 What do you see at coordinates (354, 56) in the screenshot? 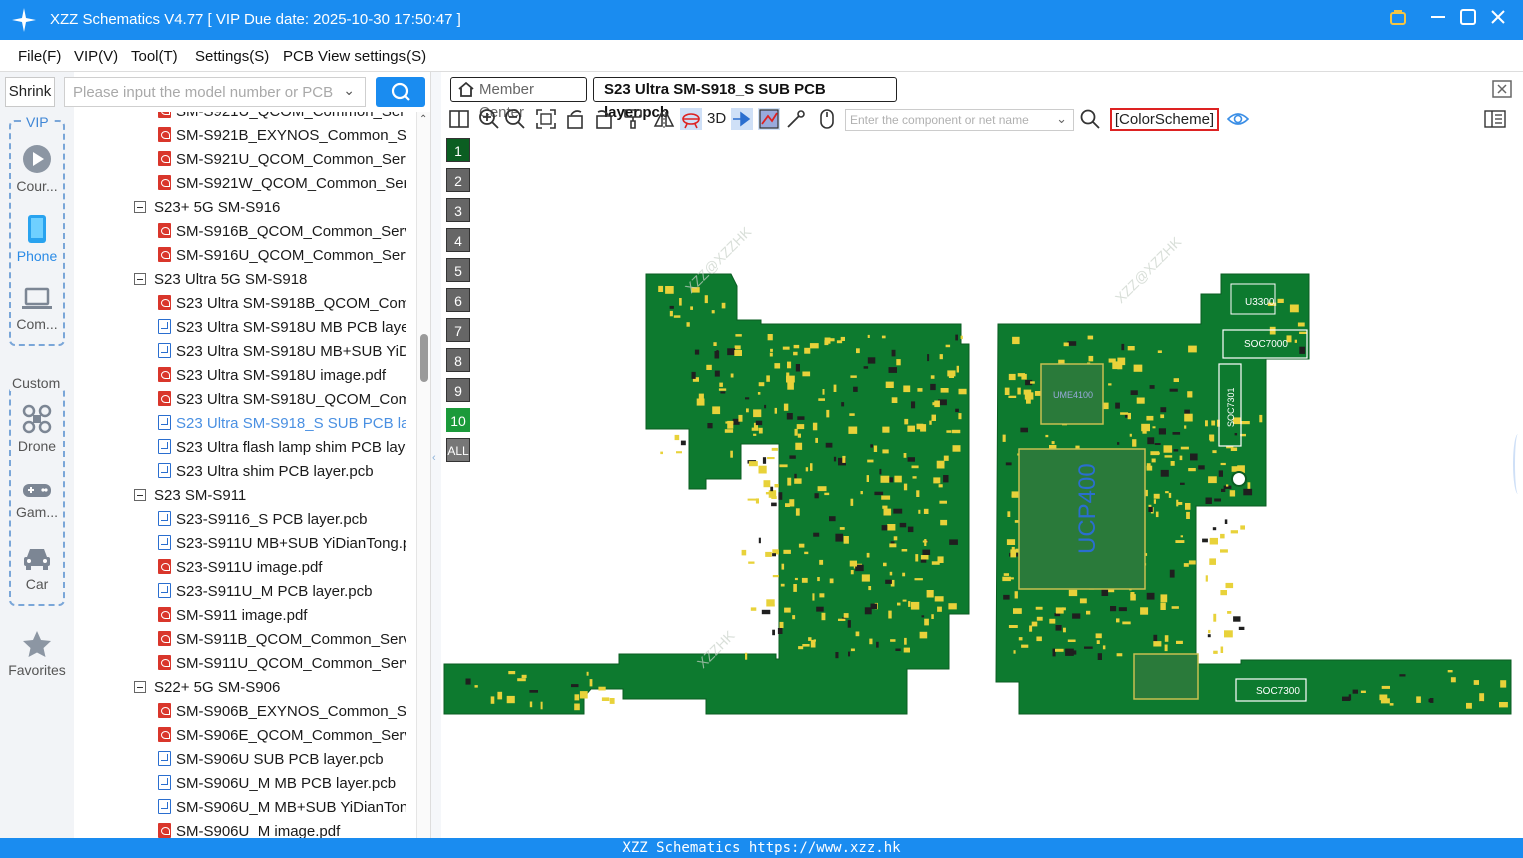
I see `menu-pcb-view-settings: PCB View settings(S)` at bounding box center [354, 56].